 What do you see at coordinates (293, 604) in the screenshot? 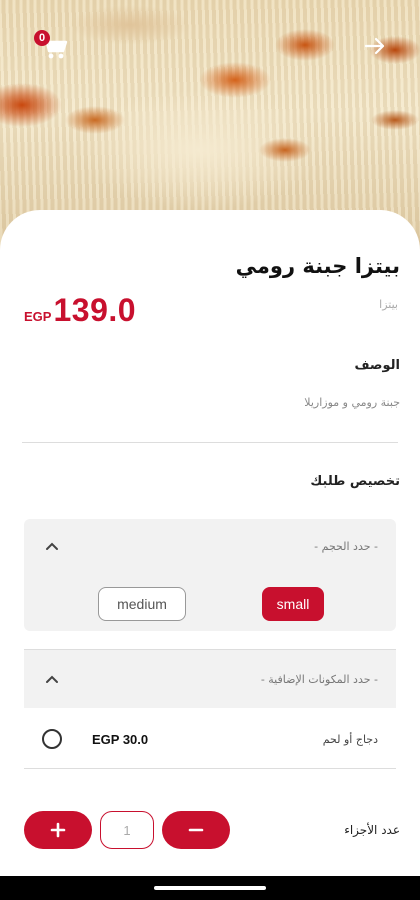
I see `size-option-small: small` at bounding box center [293, 604].